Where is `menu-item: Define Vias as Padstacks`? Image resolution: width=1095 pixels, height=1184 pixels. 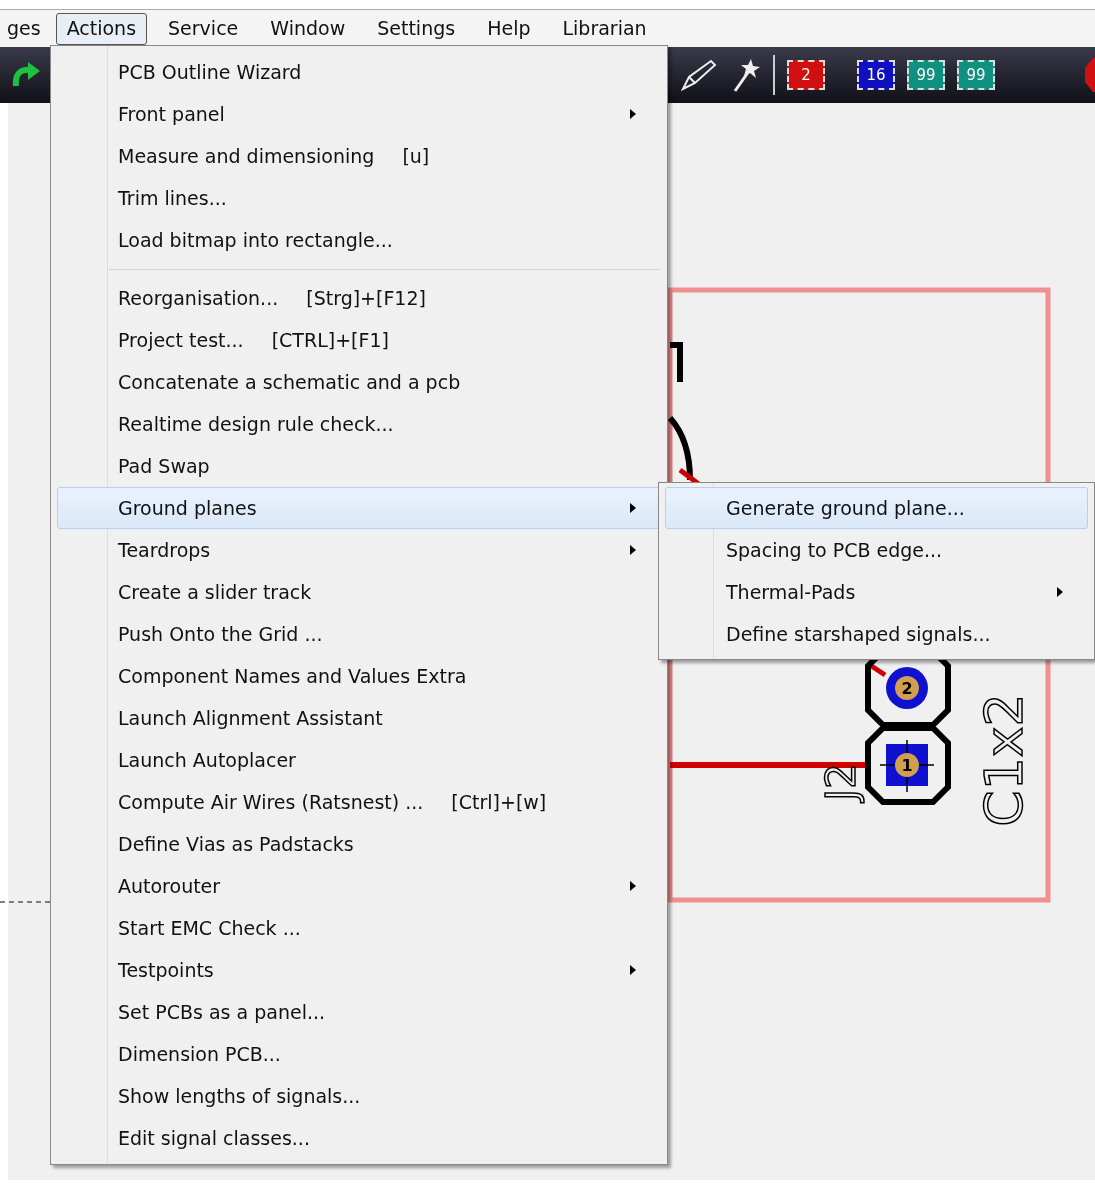
menu-item: Define Vias as Padstacks is located at coordinates (359, 844).